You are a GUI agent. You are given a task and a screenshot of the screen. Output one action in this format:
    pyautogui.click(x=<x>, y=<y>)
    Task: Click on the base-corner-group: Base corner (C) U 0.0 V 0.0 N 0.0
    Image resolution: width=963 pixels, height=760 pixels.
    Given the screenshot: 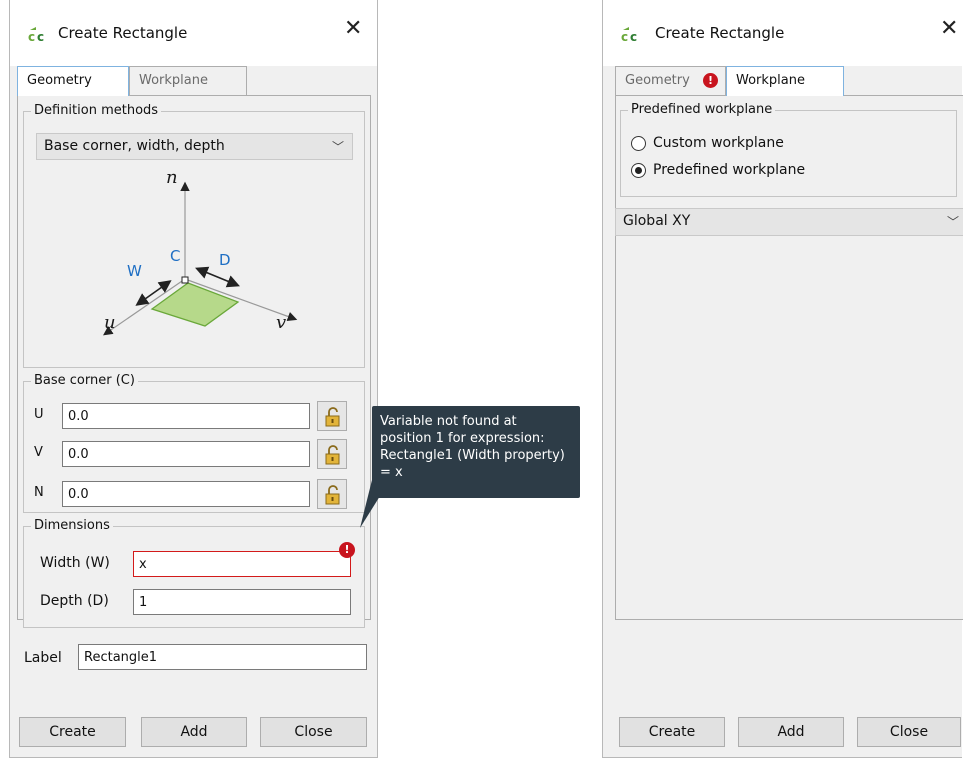 What is the action you would take?
    pyautogui.click(x=194, y=443)
    